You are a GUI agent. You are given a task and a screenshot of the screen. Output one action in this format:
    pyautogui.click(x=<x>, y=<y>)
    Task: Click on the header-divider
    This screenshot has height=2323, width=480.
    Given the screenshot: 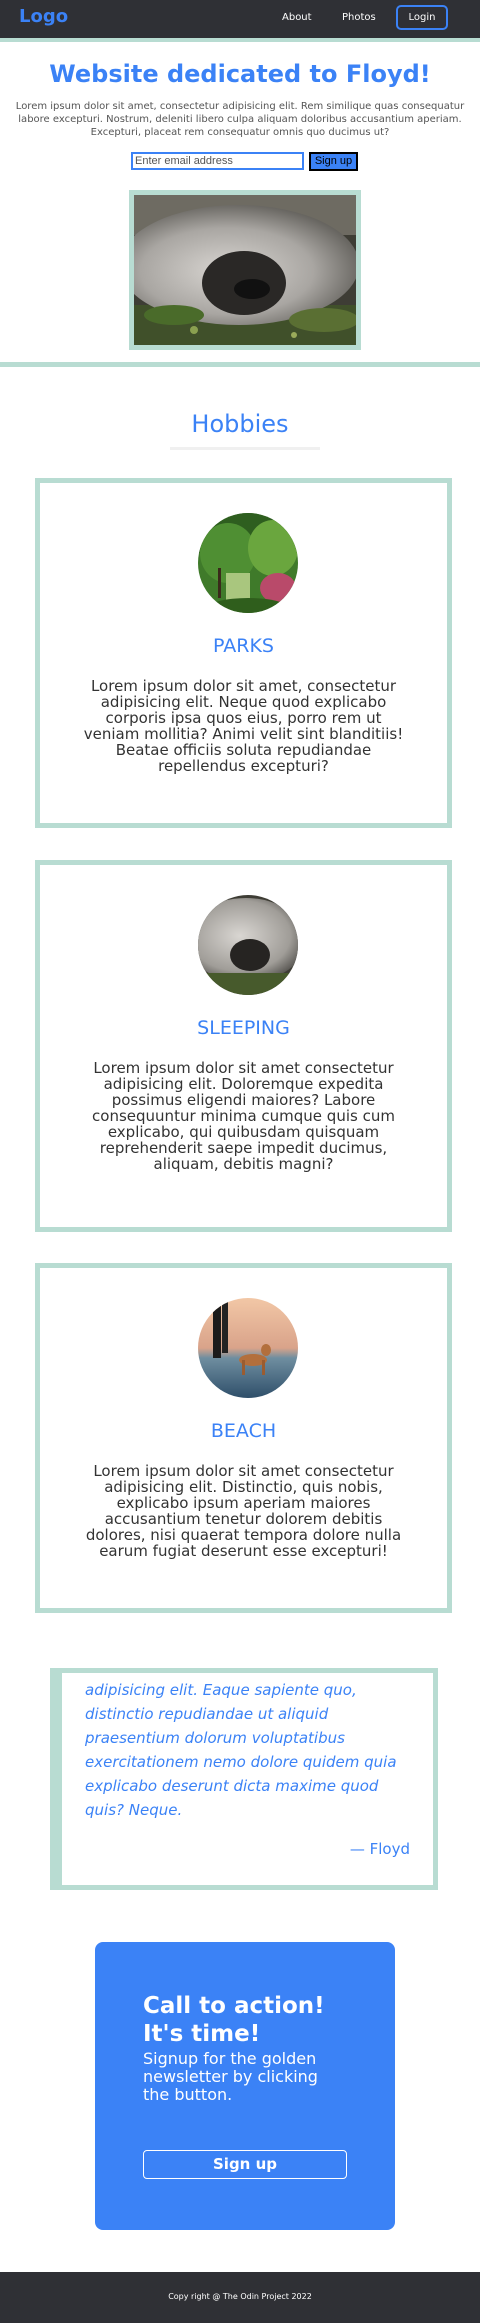 What is the action you would take?
    pyautogui.click(x=240, y=40)
    